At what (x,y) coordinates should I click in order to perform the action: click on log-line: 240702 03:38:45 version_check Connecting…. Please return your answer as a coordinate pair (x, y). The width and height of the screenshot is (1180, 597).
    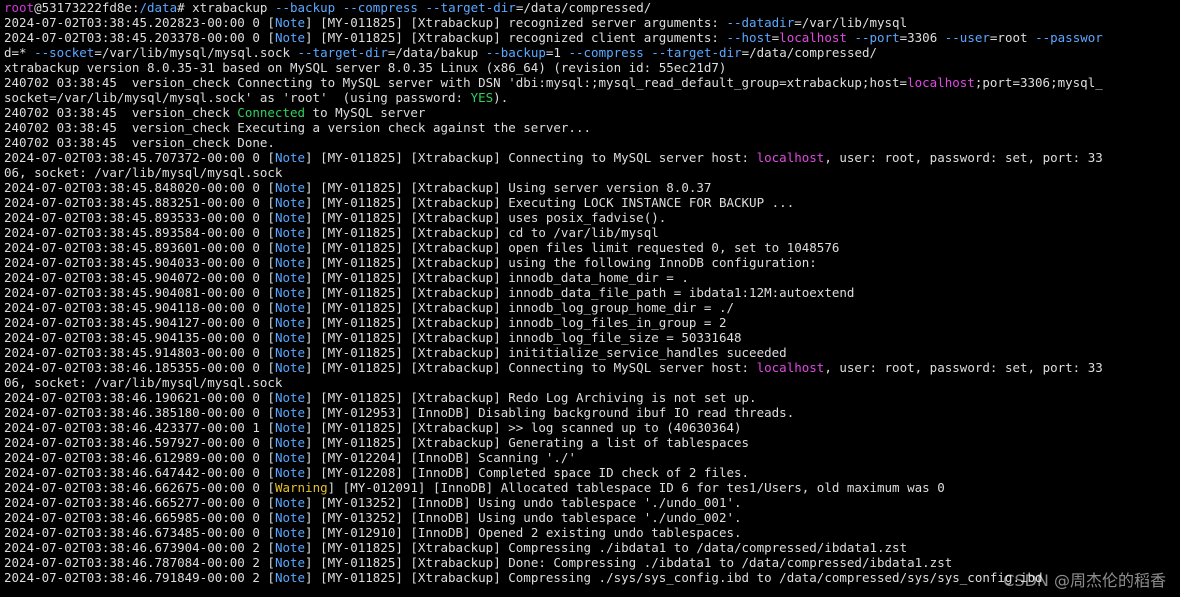
    Looking at the image, I should click on (553, 82).